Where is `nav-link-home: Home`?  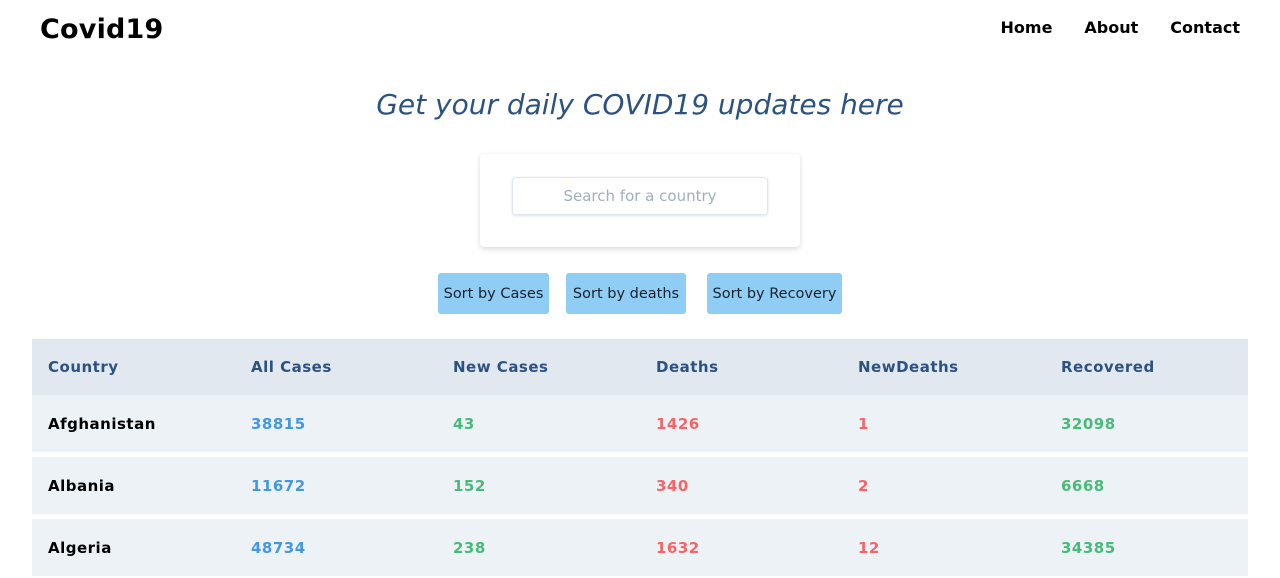
nav-link-home: Home is located at coordinates (1027, 27).